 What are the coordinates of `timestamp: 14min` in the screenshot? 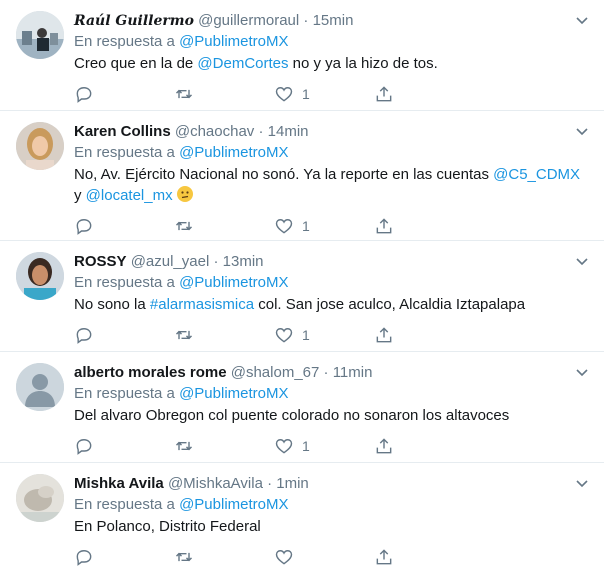 It's located at (288, 131).